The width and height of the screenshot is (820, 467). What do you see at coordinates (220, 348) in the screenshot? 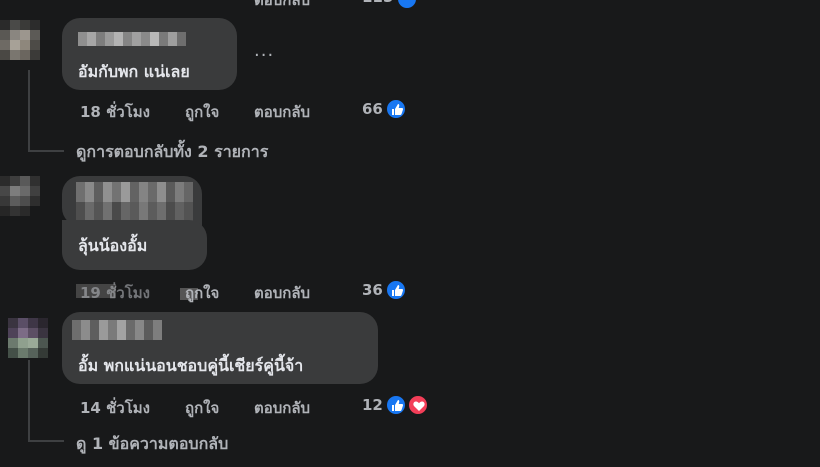
I see `comment-bubble: อั้ม พกแน่นอนชอบคู่นี้เชียร์คู่นี้จ้า` at bounding box center [220, 348].